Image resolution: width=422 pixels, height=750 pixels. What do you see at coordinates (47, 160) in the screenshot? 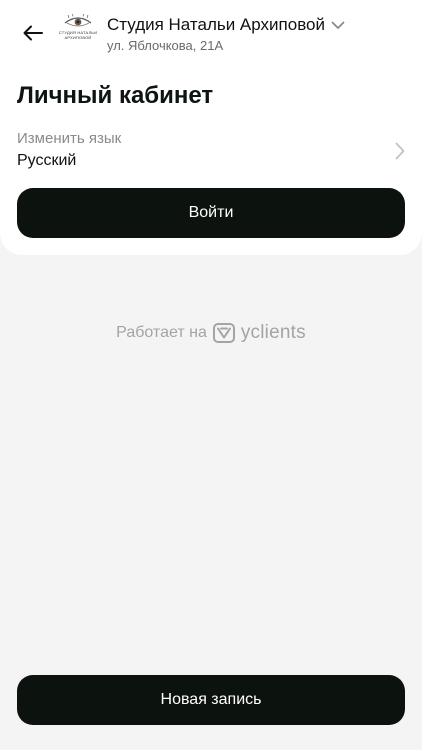
I see `language-value: Русский` at bounding box center [47, 160].